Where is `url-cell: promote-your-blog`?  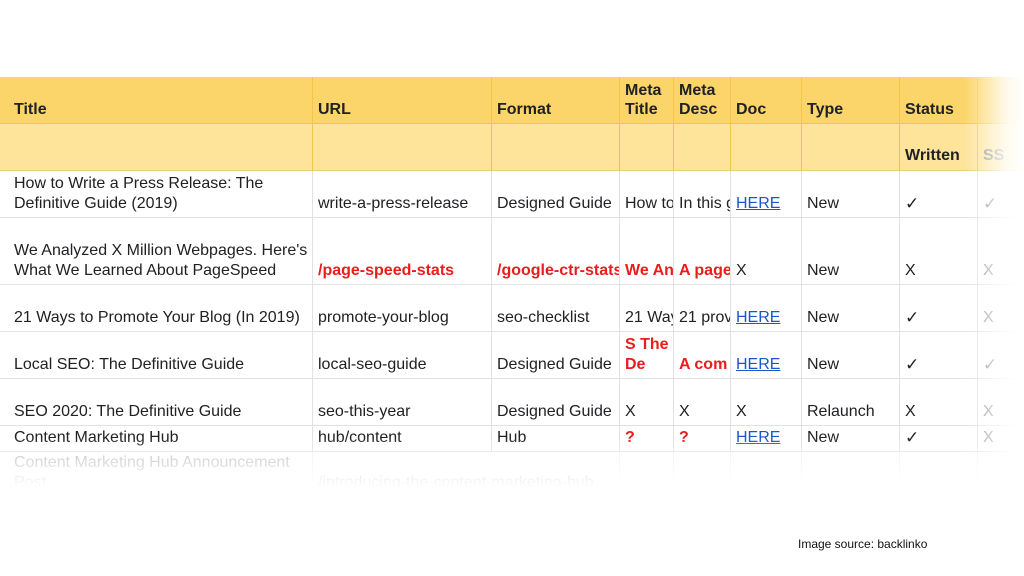
url-cell: promote-your-blog is located at coordinates (402, 308).